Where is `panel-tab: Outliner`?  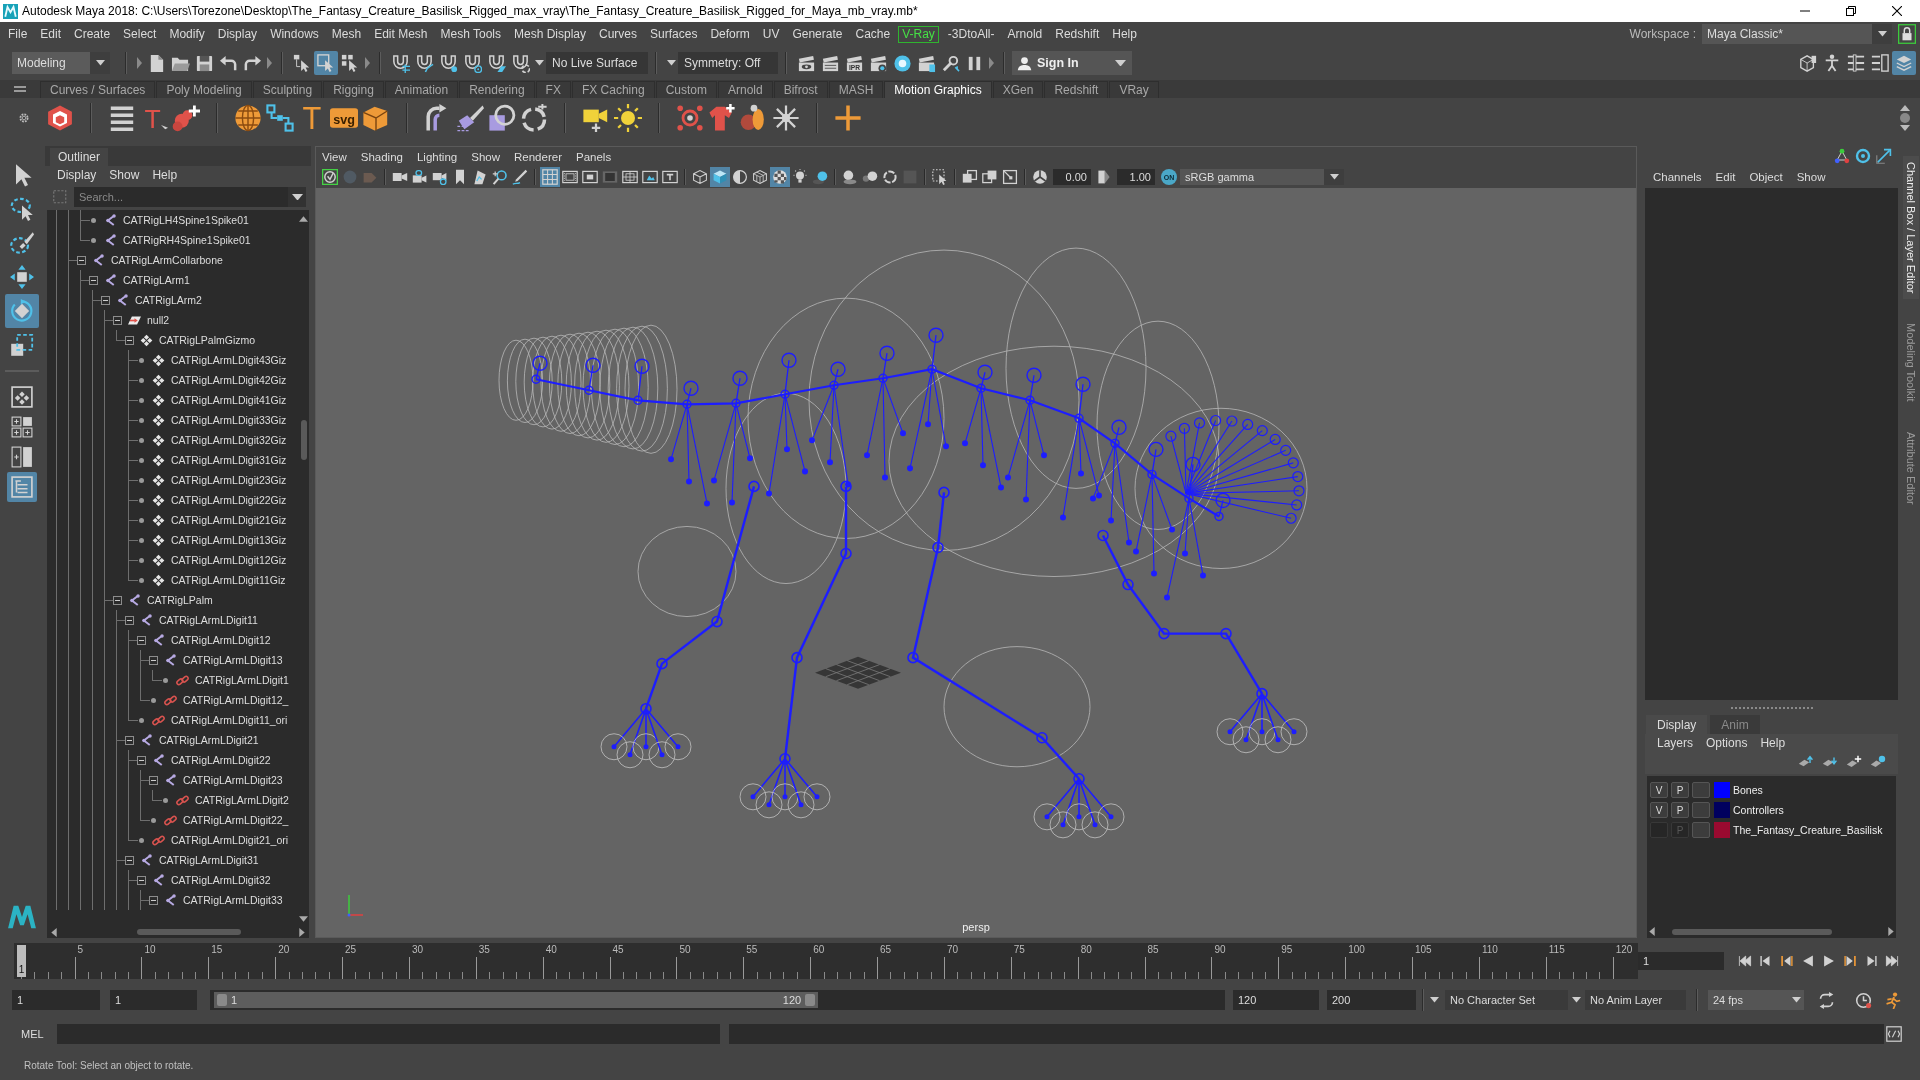 panel-tab: Outliner is located at coordinates (79, 157).